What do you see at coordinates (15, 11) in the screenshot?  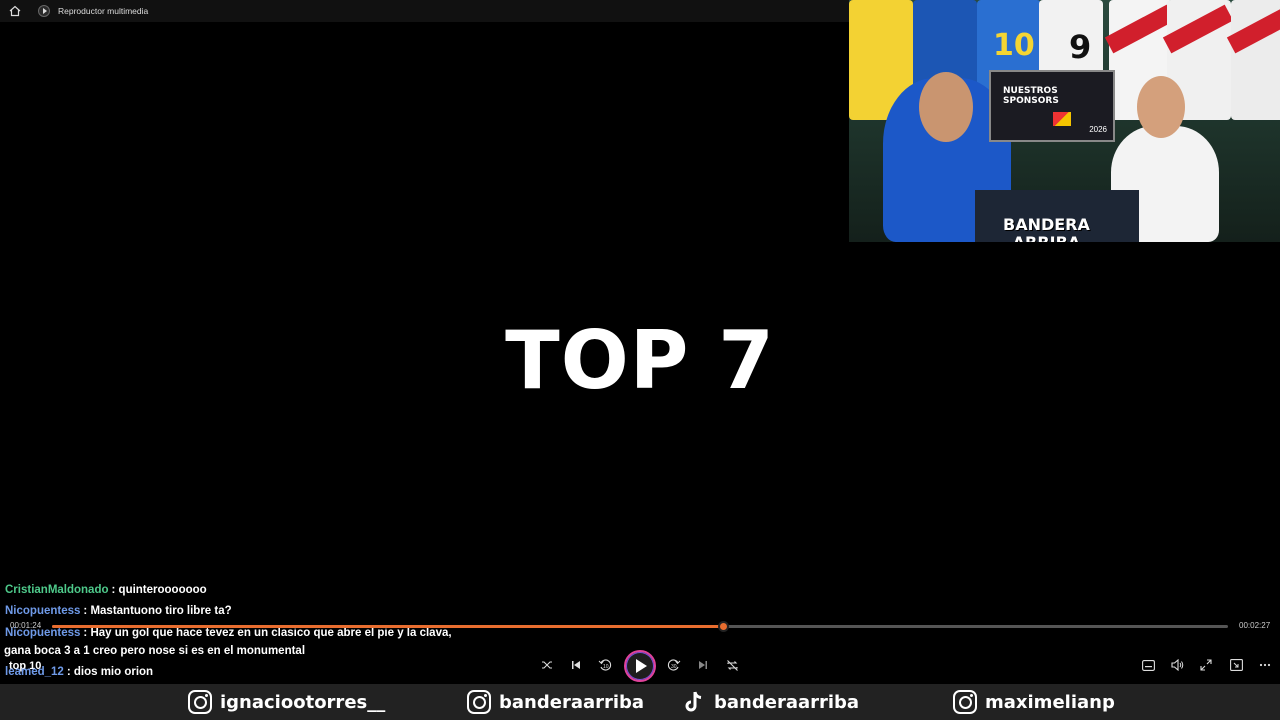 I see `home-icon` at bounding box center [15, 11].